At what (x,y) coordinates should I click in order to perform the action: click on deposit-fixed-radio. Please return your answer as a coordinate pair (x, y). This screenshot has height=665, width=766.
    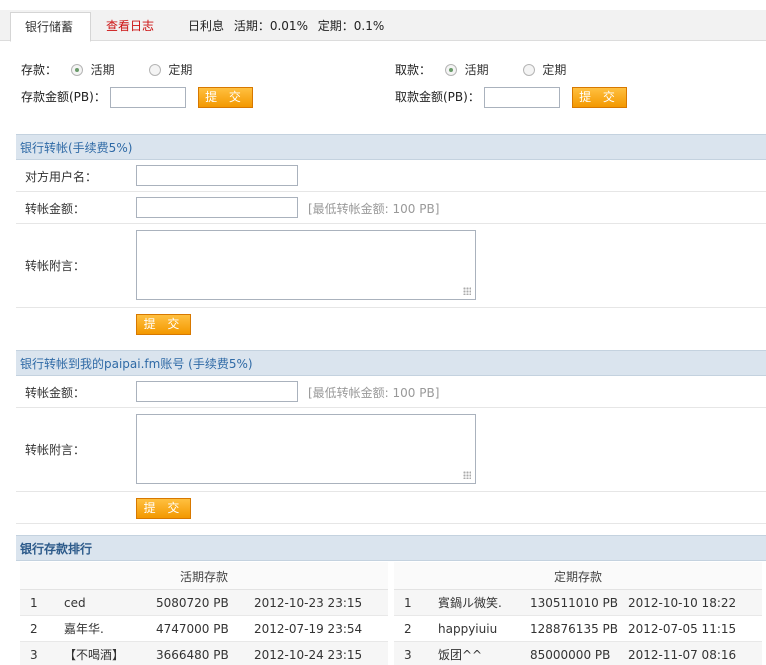
    Looking at the image, I should click on (154, 70).